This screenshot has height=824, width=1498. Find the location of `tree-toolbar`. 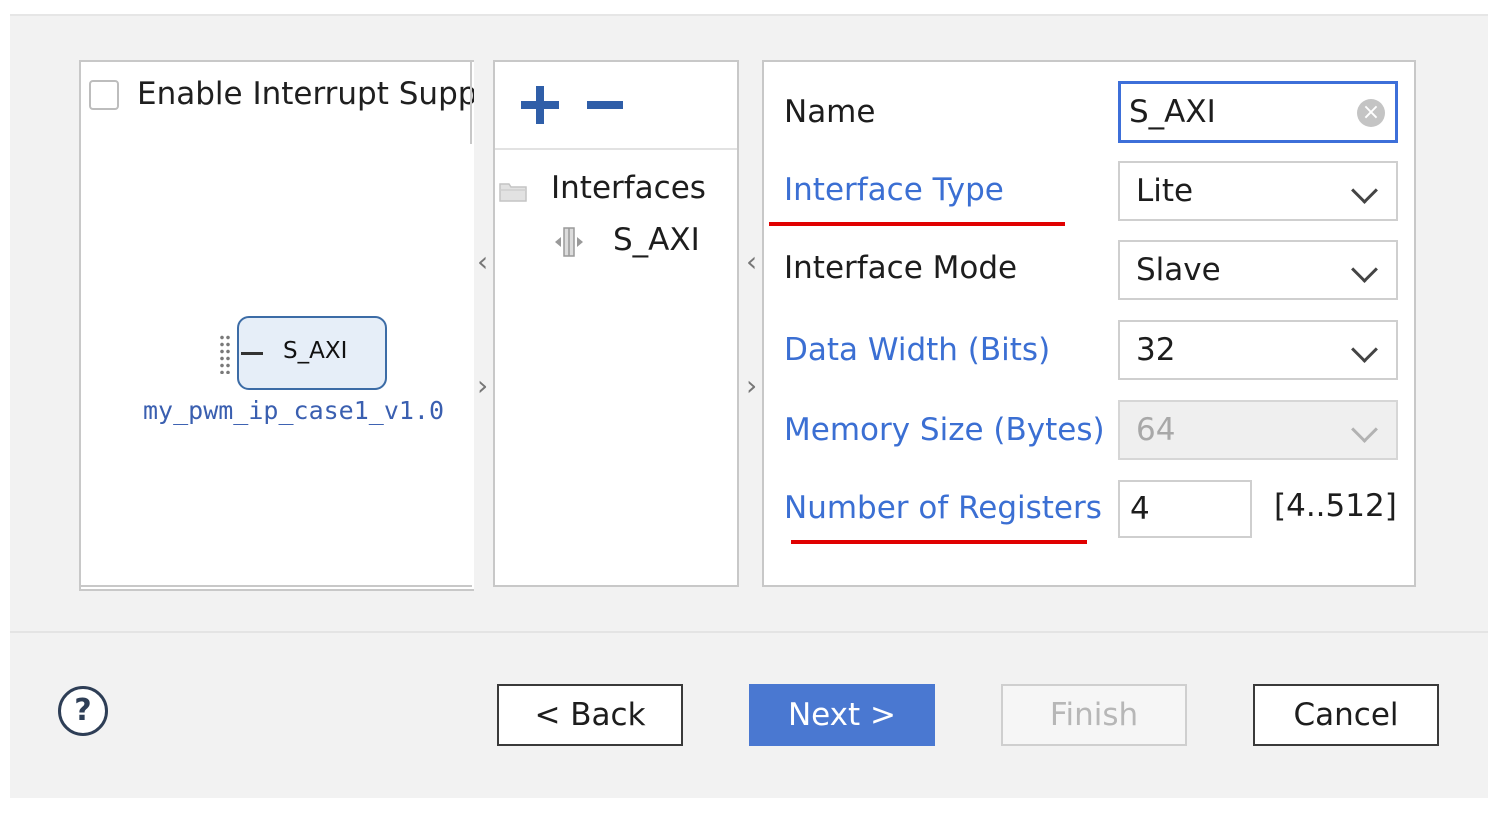

tree-toolbar is located at coordinates (616, 106).